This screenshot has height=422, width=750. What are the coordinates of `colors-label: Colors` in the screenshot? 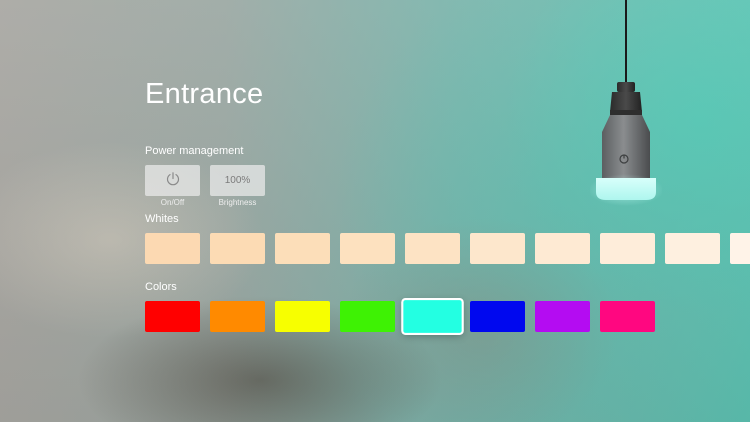 It's located at (161, 287).